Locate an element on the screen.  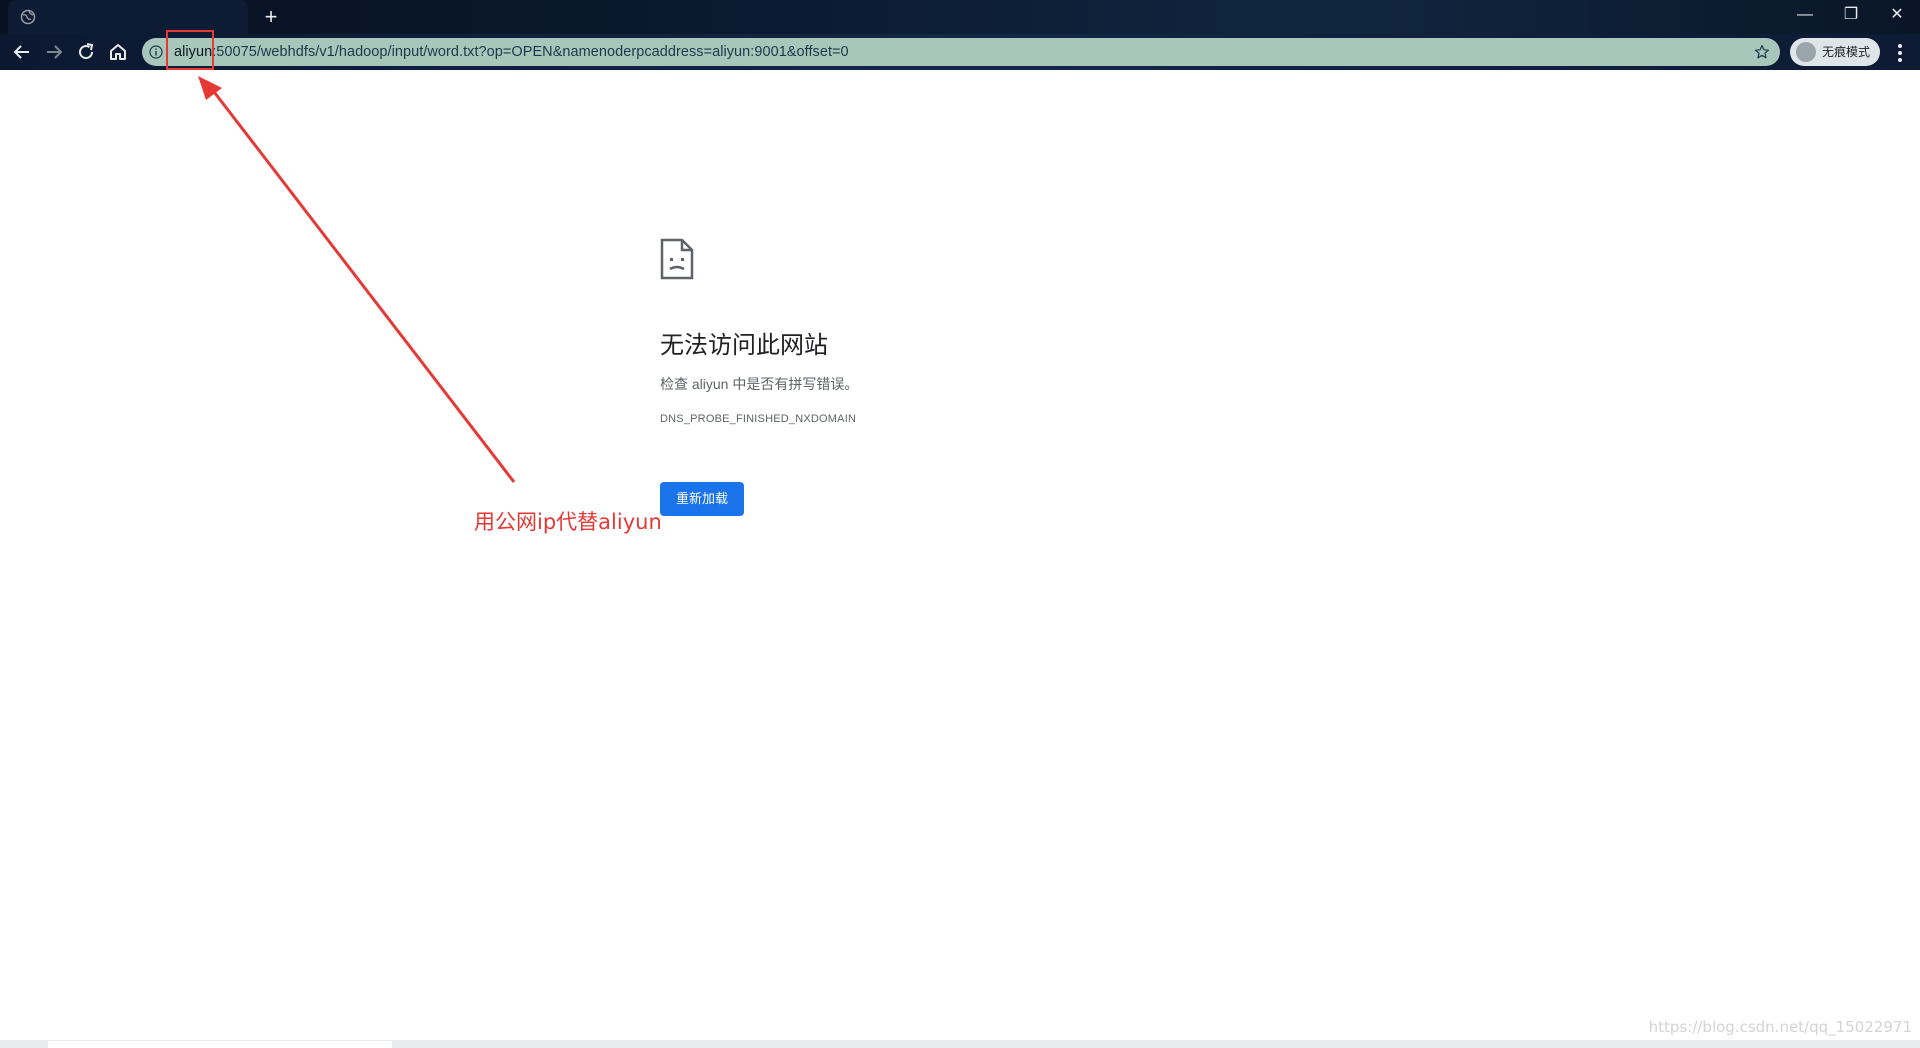
error-description: 检查 aliyun 中是否有拼写错误。 is located at coordinates (759, 384).